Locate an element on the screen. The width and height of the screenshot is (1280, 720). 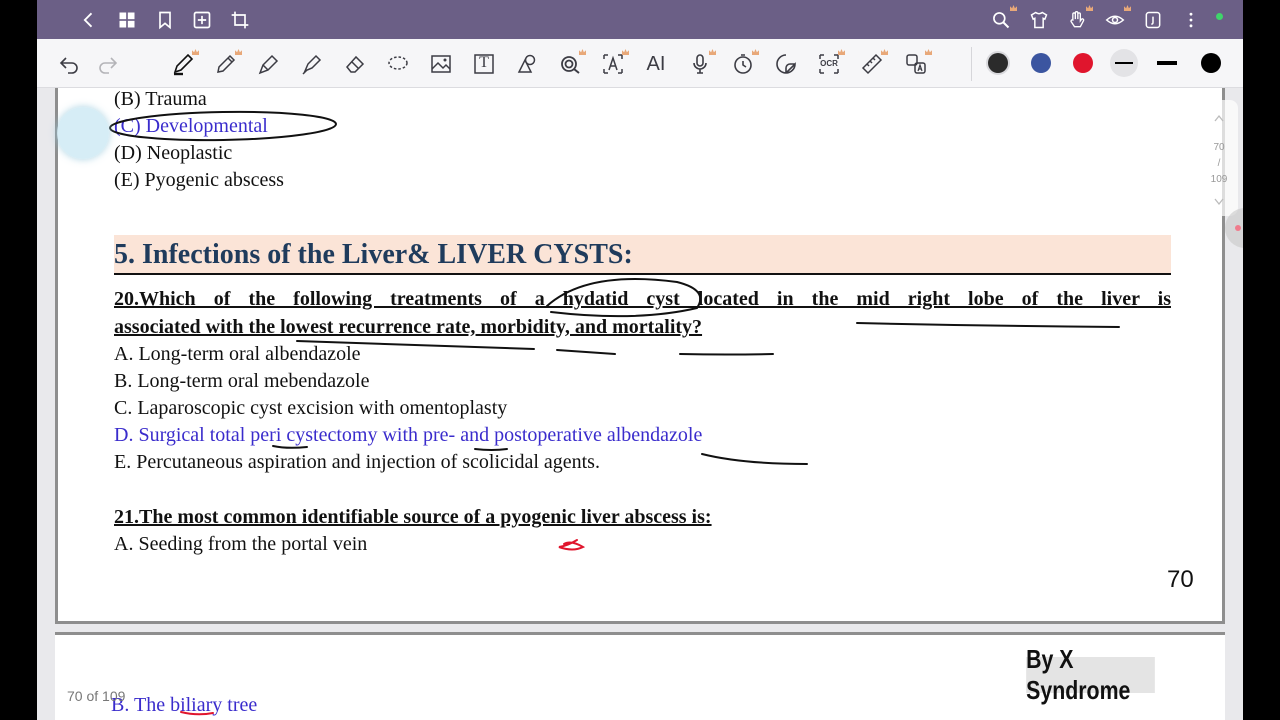
text-tool-label: T is located at coordinates (484, 62).